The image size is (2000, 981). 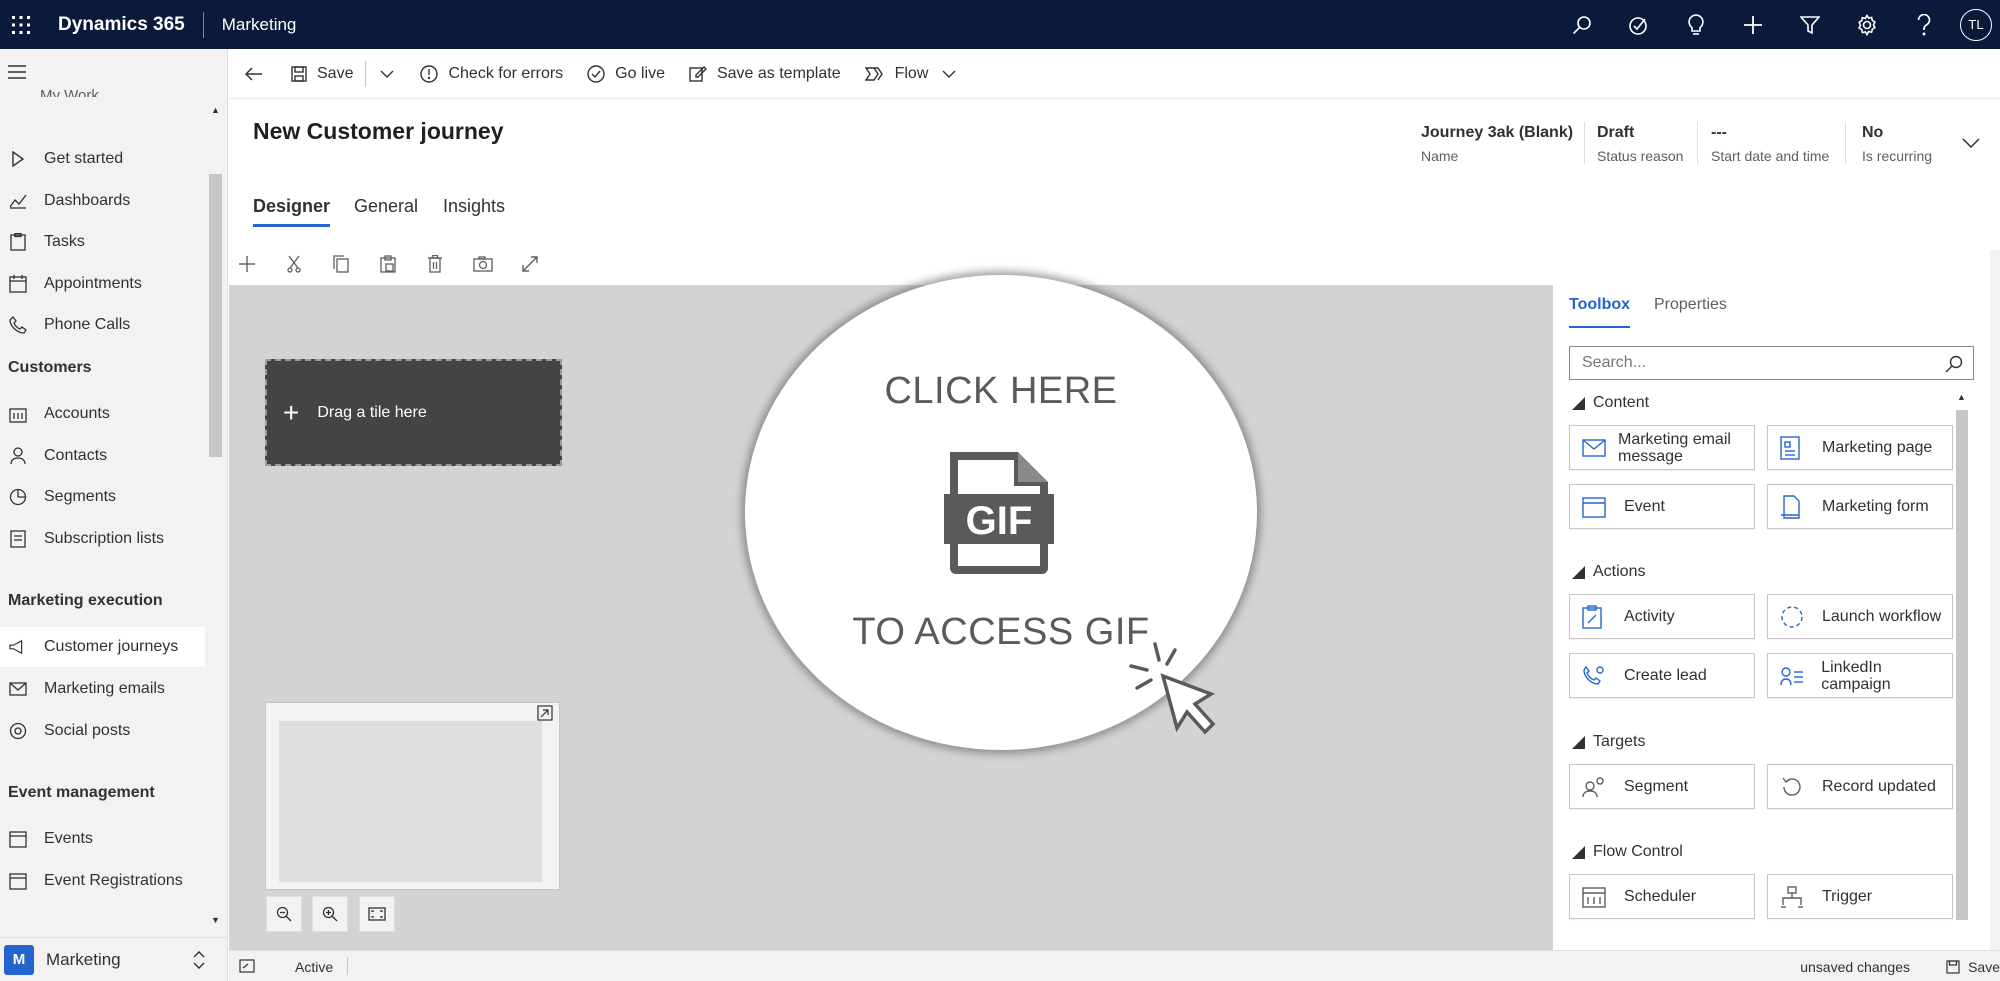 What do you see at coordinates (121, 25) in the screenshot?
I see `product-name: Dynamics 365` at bounding box center [121, 25].